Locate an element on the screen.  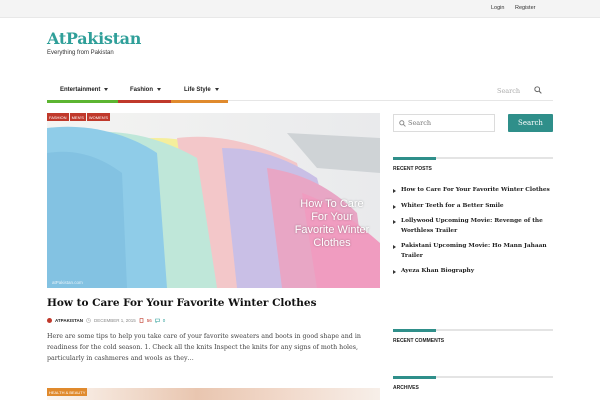
login-link: Login is located at coordinates (497, 8).